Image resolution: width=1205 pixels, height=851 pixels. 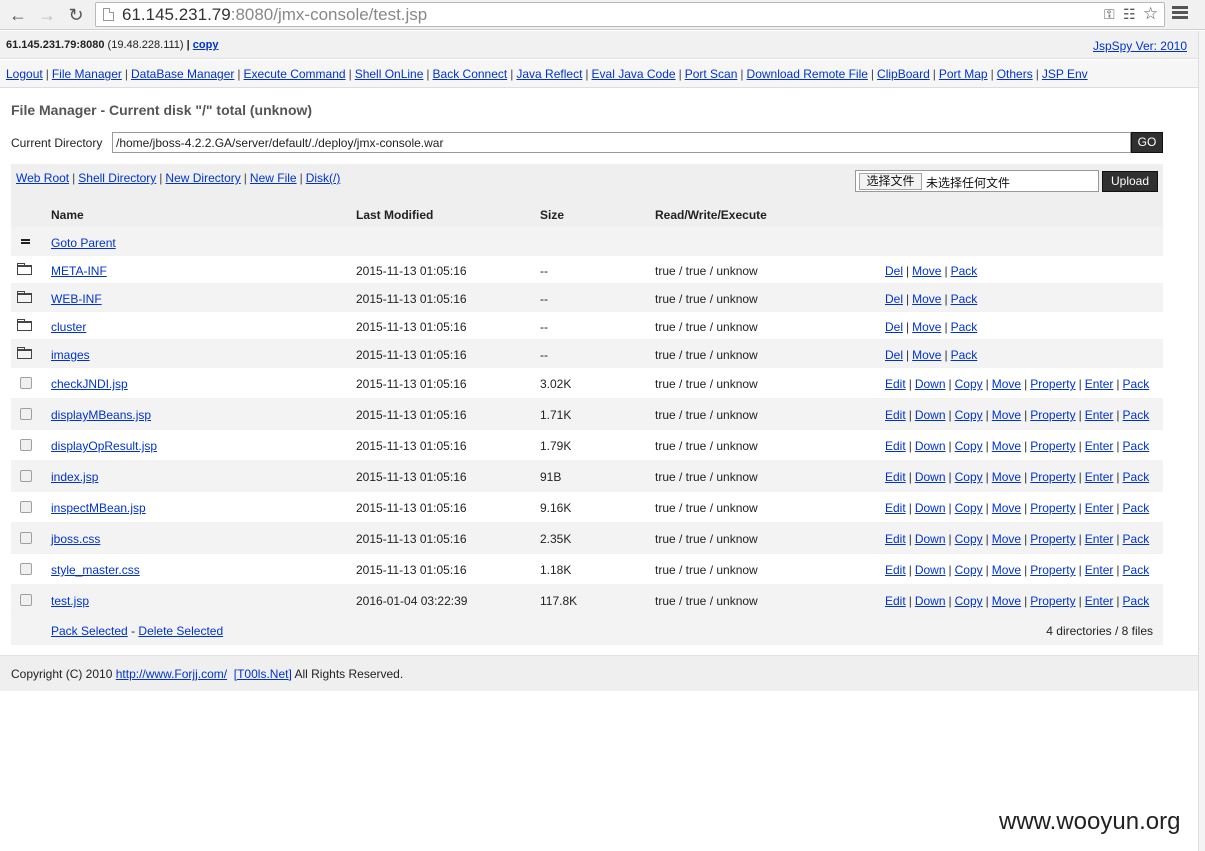 What do you see at coordinates (104, 446) in the screenshot?
I see `file-name-link: displayOpResult.jsp` at bounding box center [104, 446].